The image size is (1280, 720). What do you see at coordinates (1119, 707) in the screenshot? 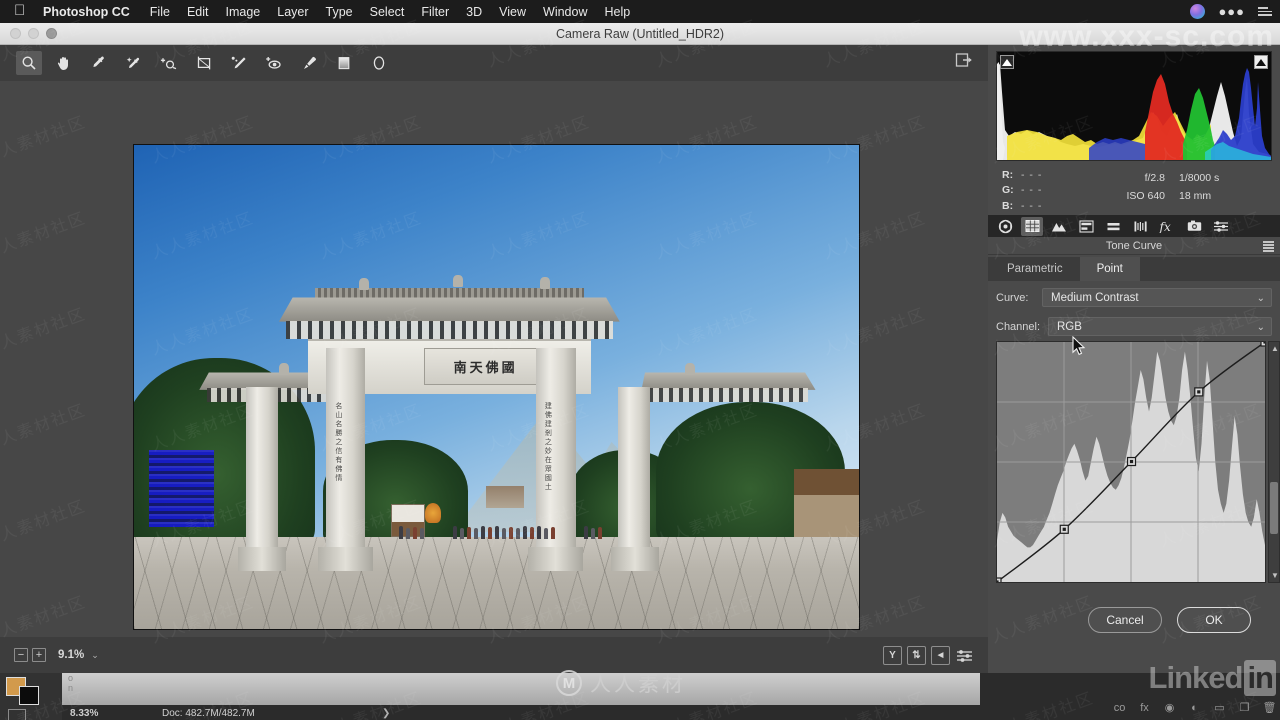
I see `link-layers-icon: co` at bounding box center [1119, 707].